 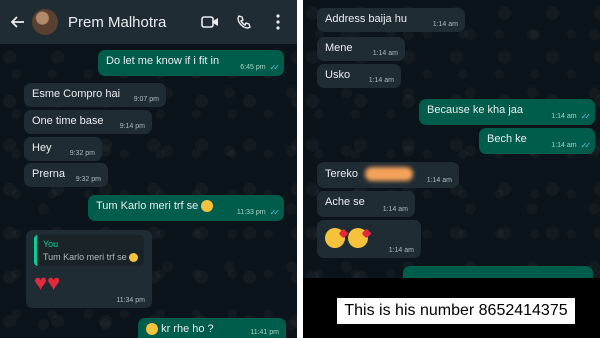 What do you see at coordinates (366, 204) in the screenshot?
I see `message-incoming: Ache se 1:14 am` at bounding box center [366, 204].